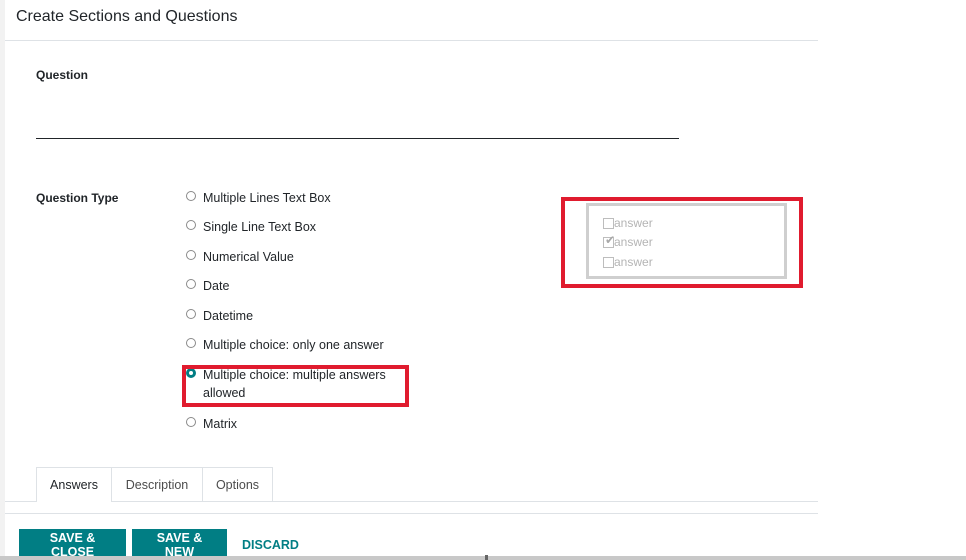  I want to click on tab-bar: Answers Description Options, so click(411, 484).